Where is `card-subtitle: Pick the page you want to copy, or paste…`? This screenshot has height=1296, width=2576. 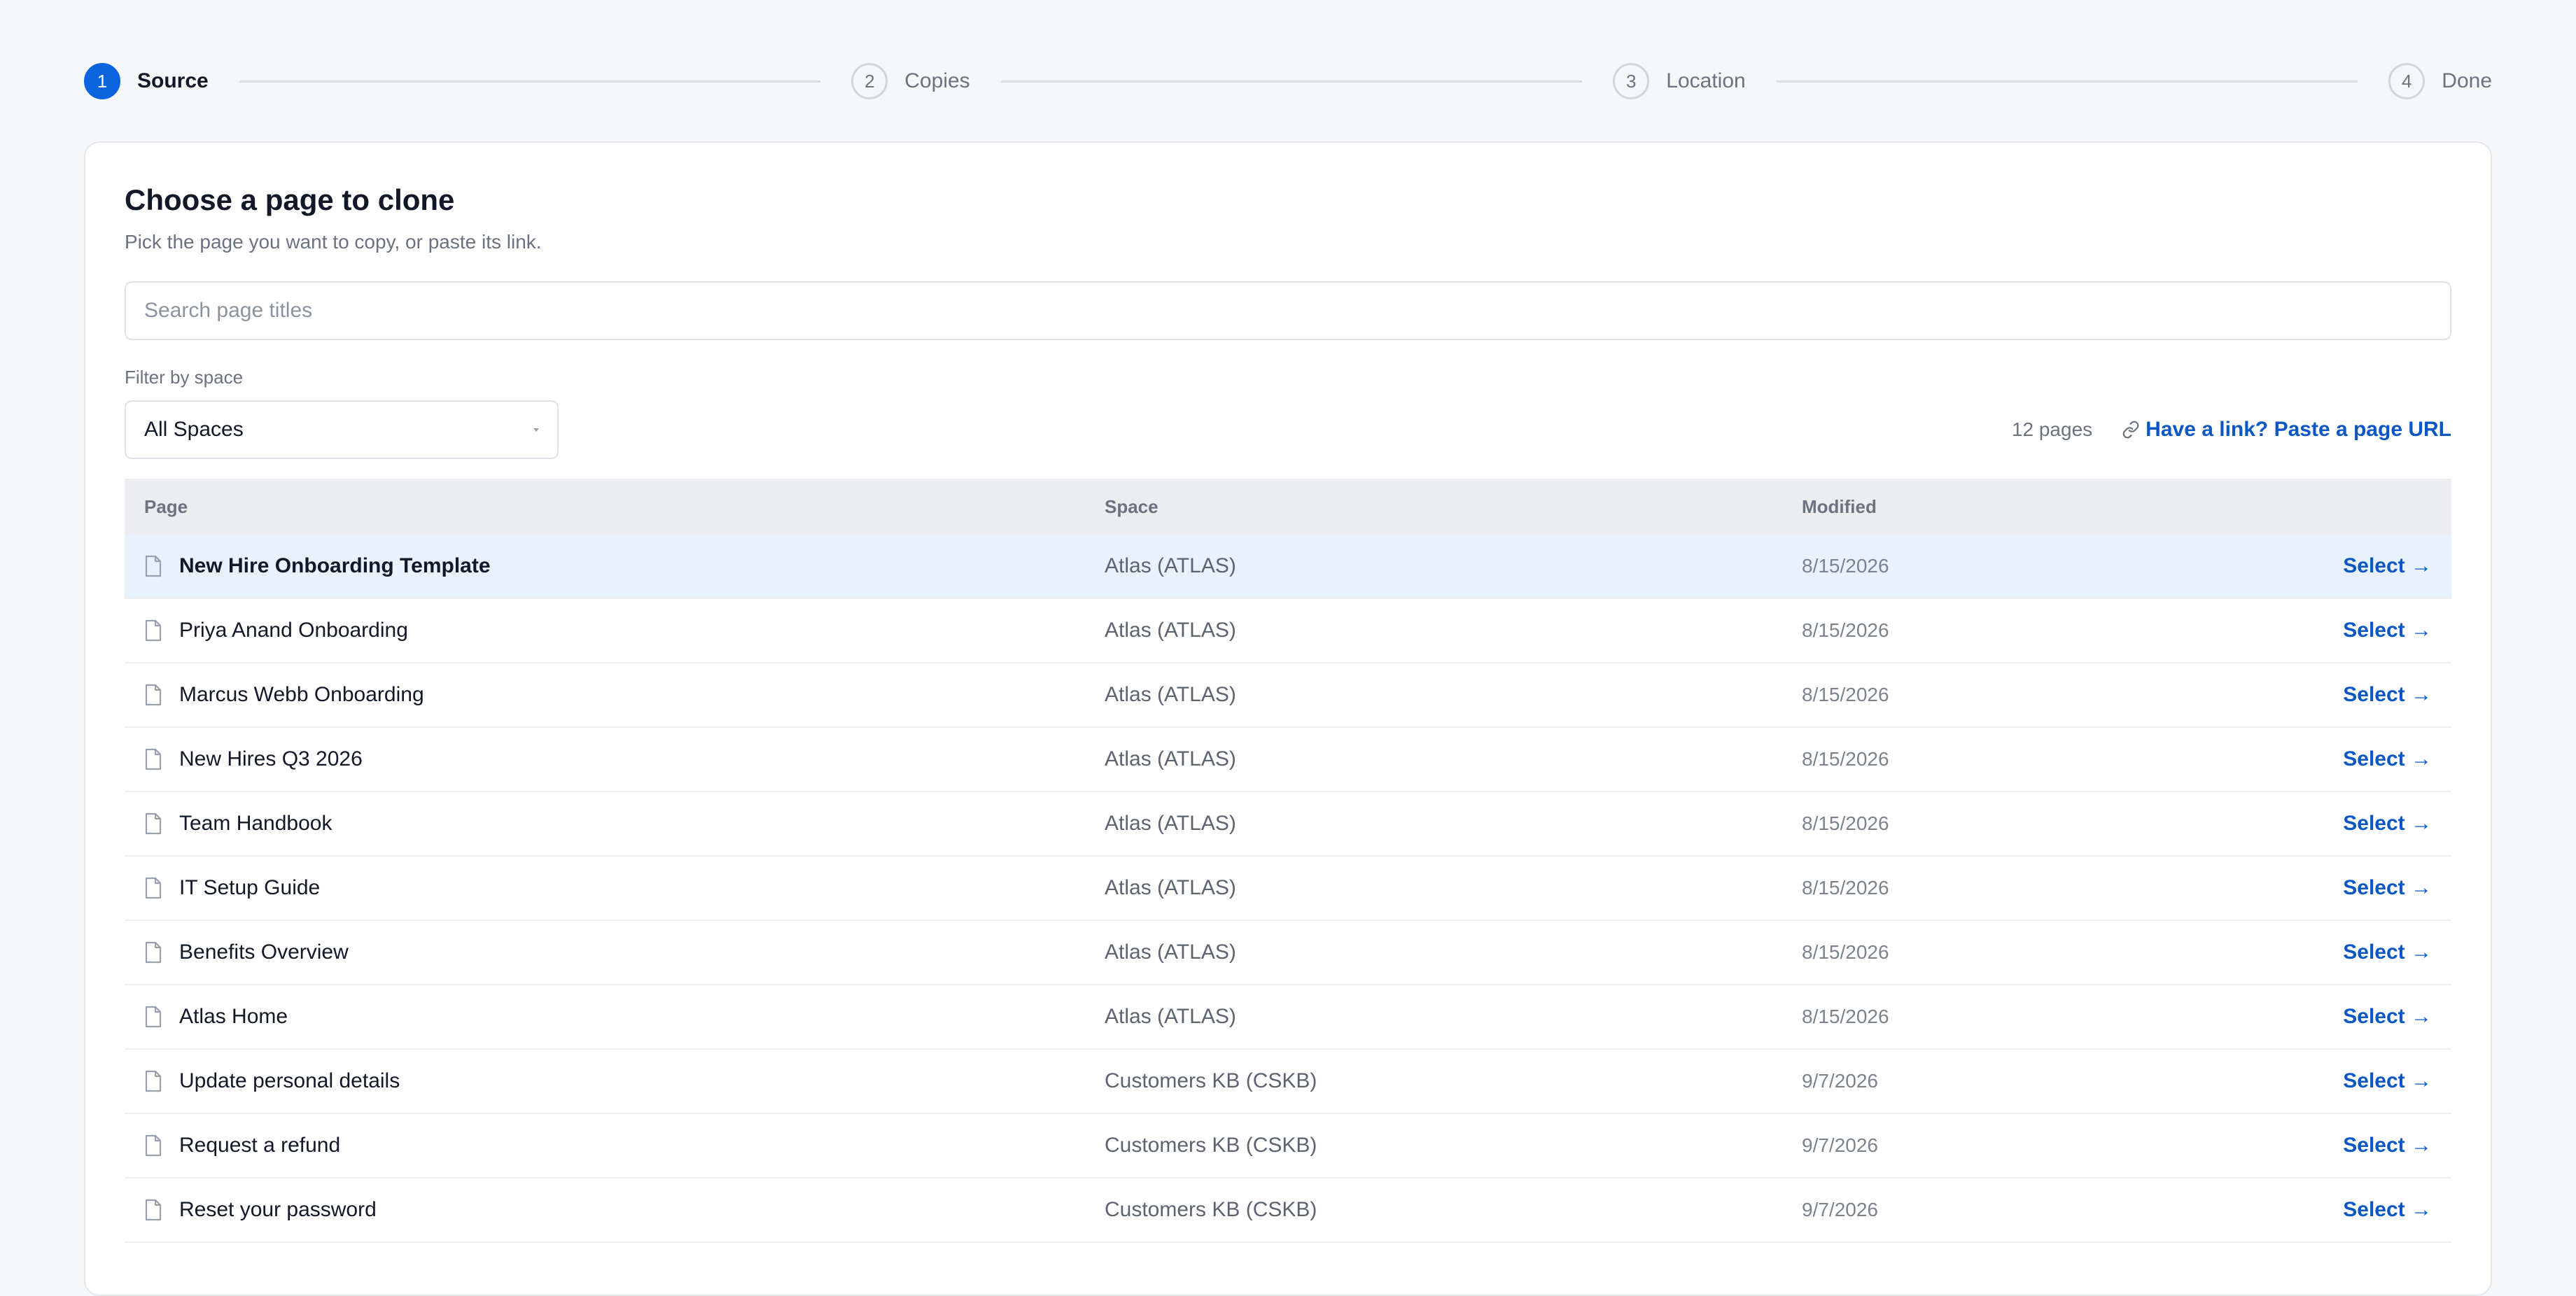
card-subtitle: Pick the page you want to copy, or paste… is located at coordinates (333, 242).